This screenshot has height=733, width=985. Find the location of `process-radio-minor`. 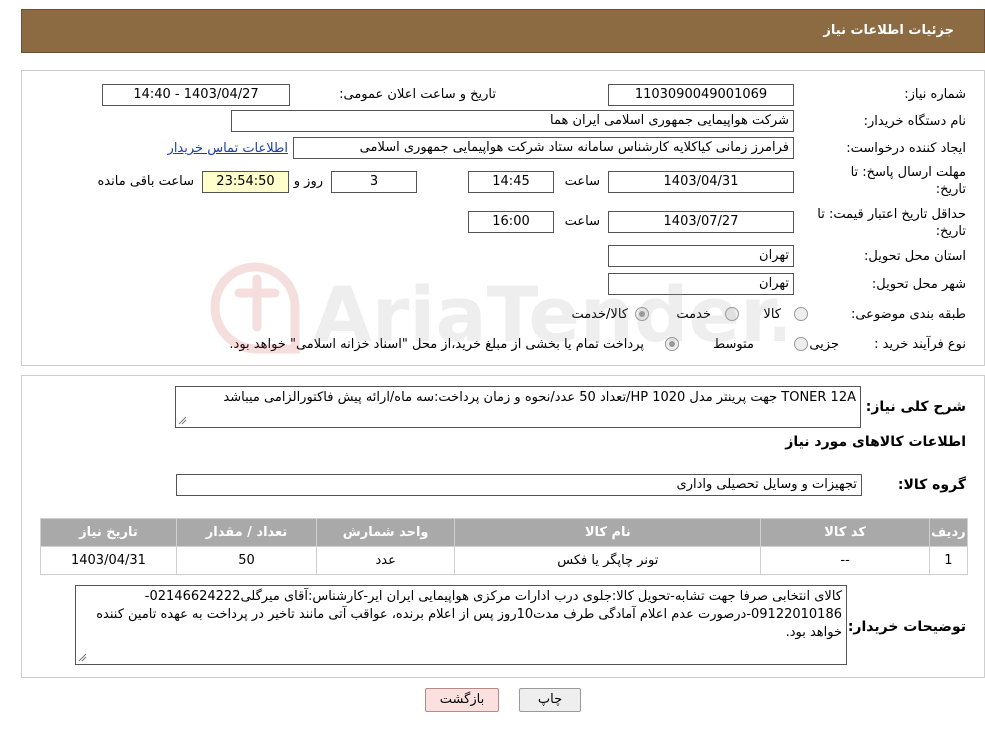

process-radio-minor is located at coordinates (801, 344).